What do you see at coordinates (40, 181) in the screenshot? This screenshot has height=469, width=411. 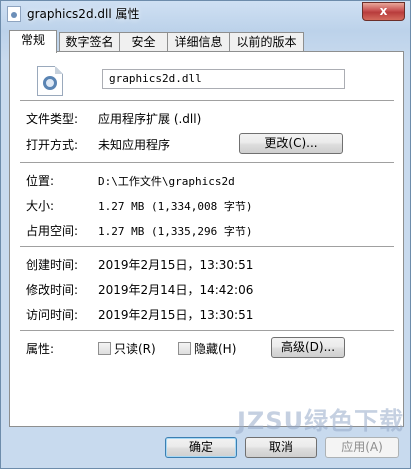 I see `location-label: 位置:` at bounding box center [40, 181].